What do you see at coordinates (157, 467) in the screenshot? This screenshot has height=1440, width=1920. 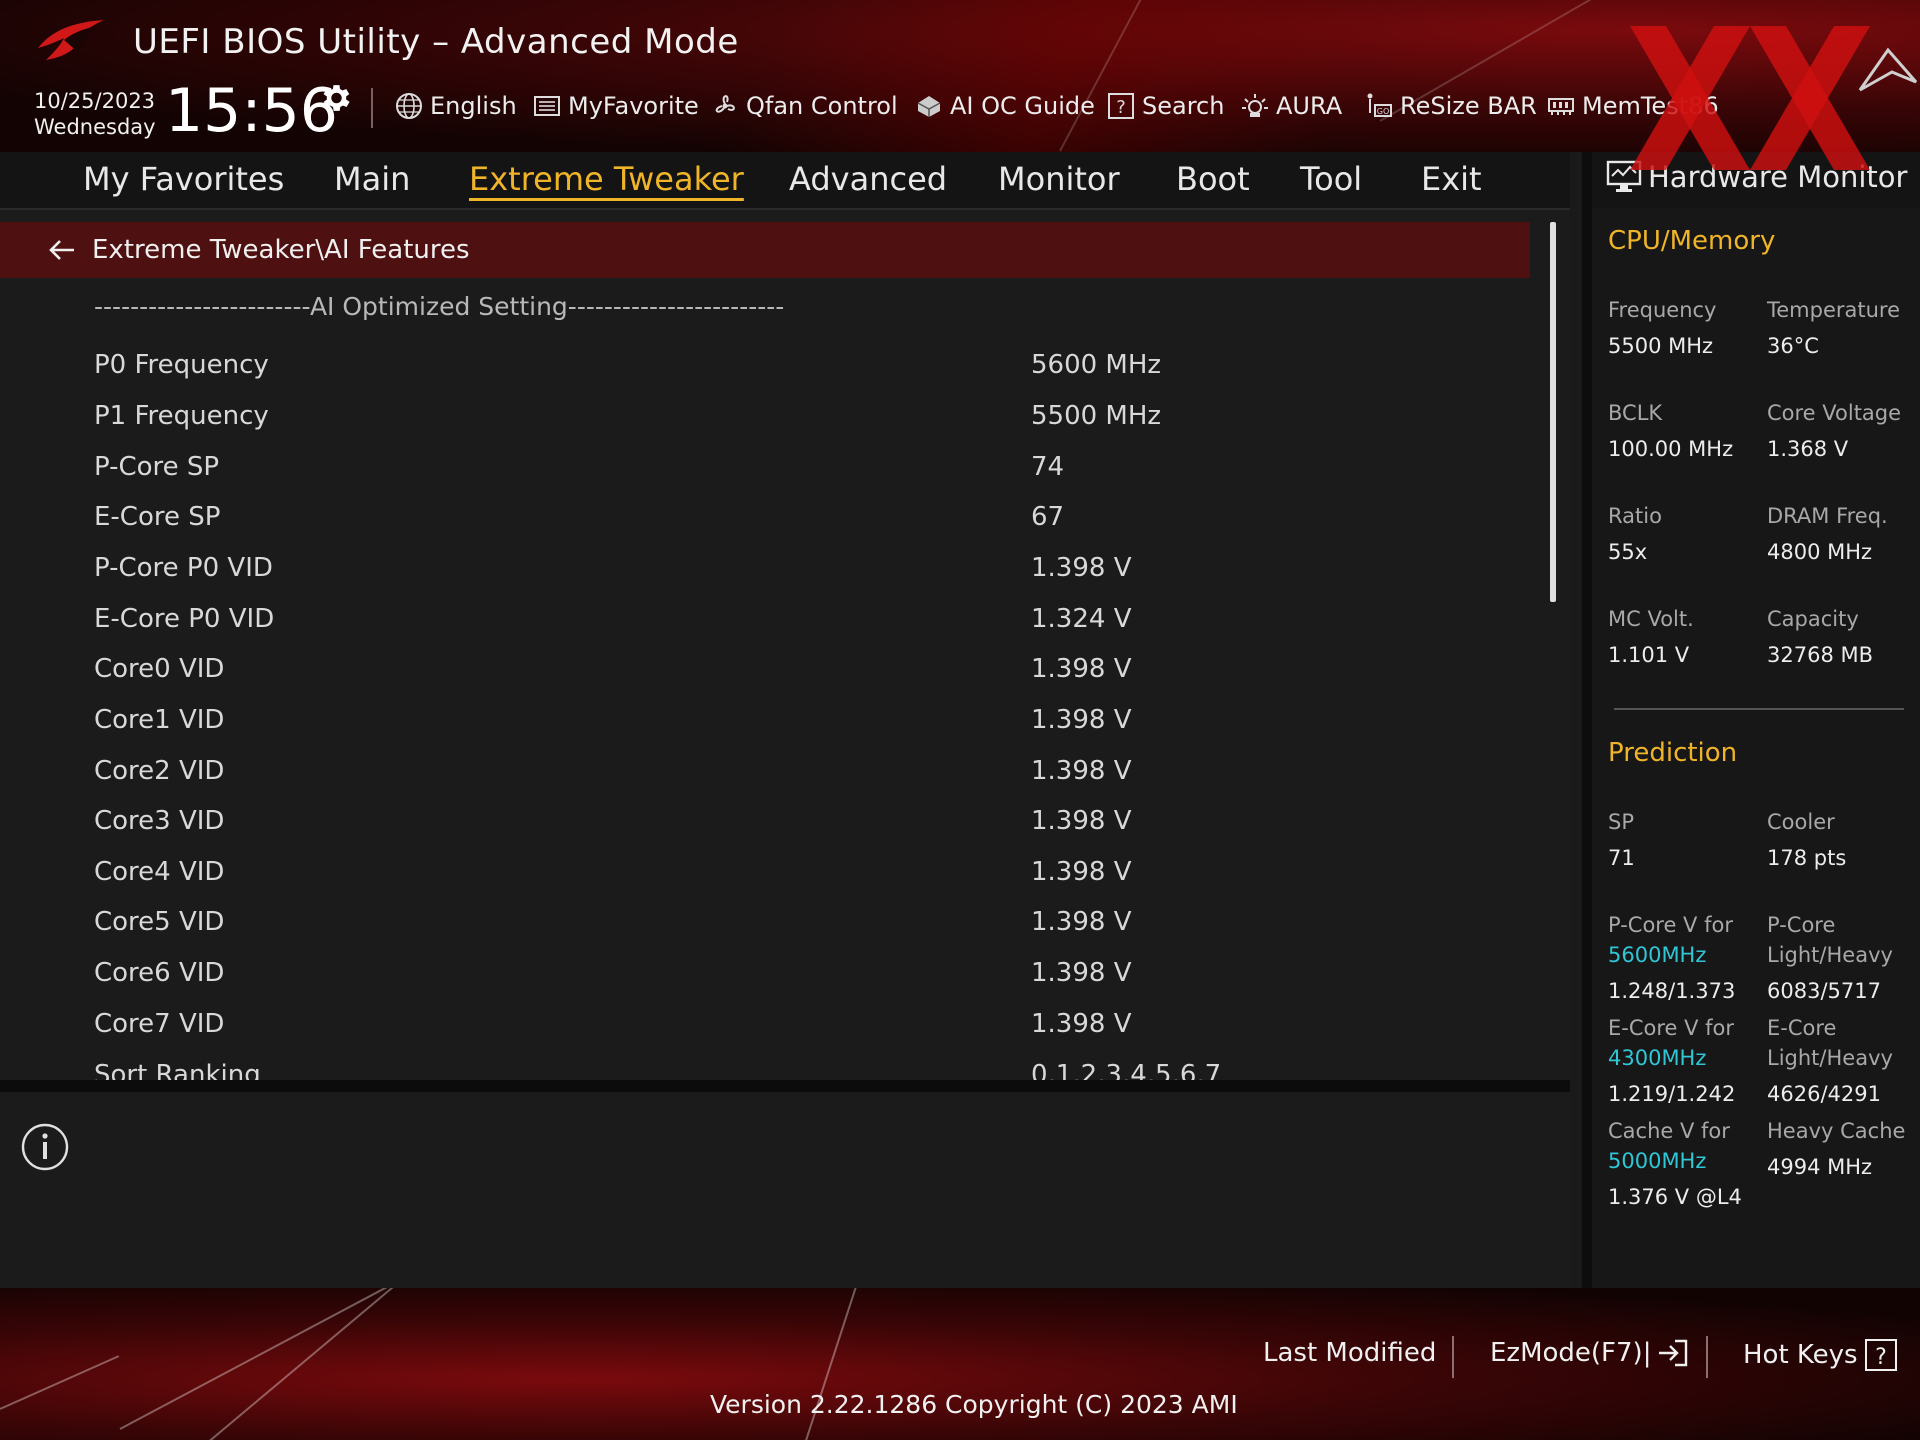 I see `setting-label: P-Core SP` at bounding box center [157, 467].